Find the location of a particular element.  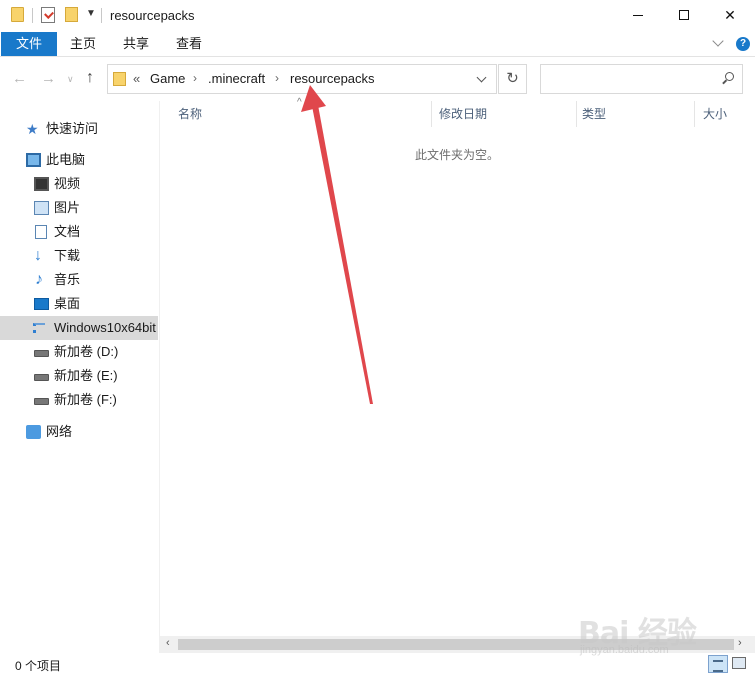

tab-file: 文件 is located at coordinates (29, 44).